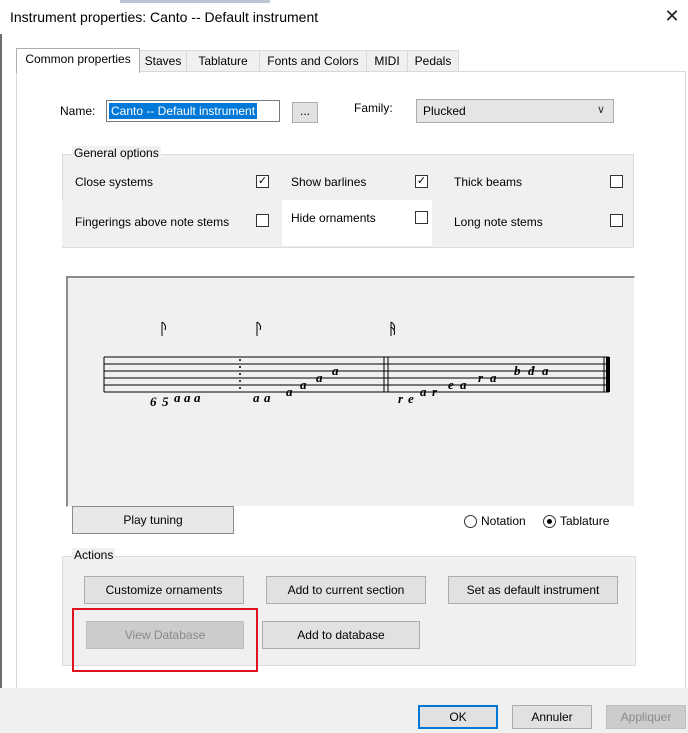  What do you see at coordinates (195, 1) in the screenshot?
I see `taskbar-strip` at bounding box center [195, 1].